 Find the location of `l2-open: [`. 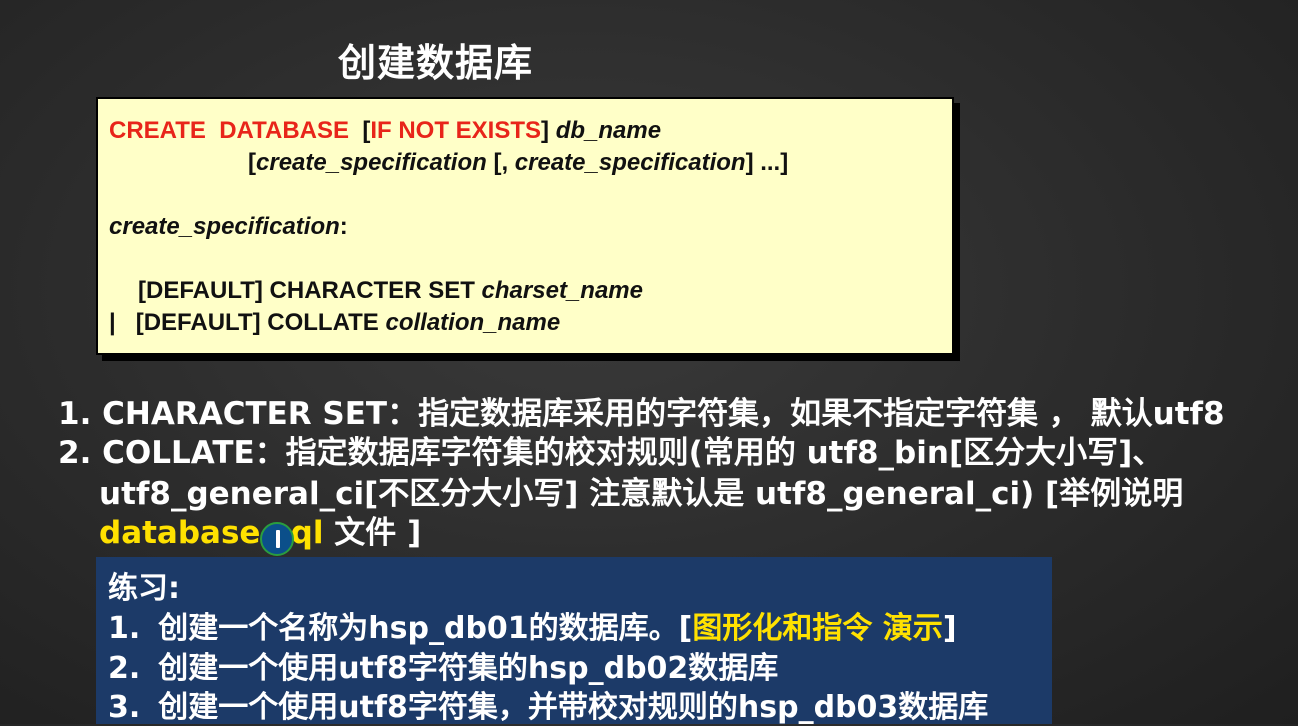

l2-open: [ is located at coordinates (252, 162).